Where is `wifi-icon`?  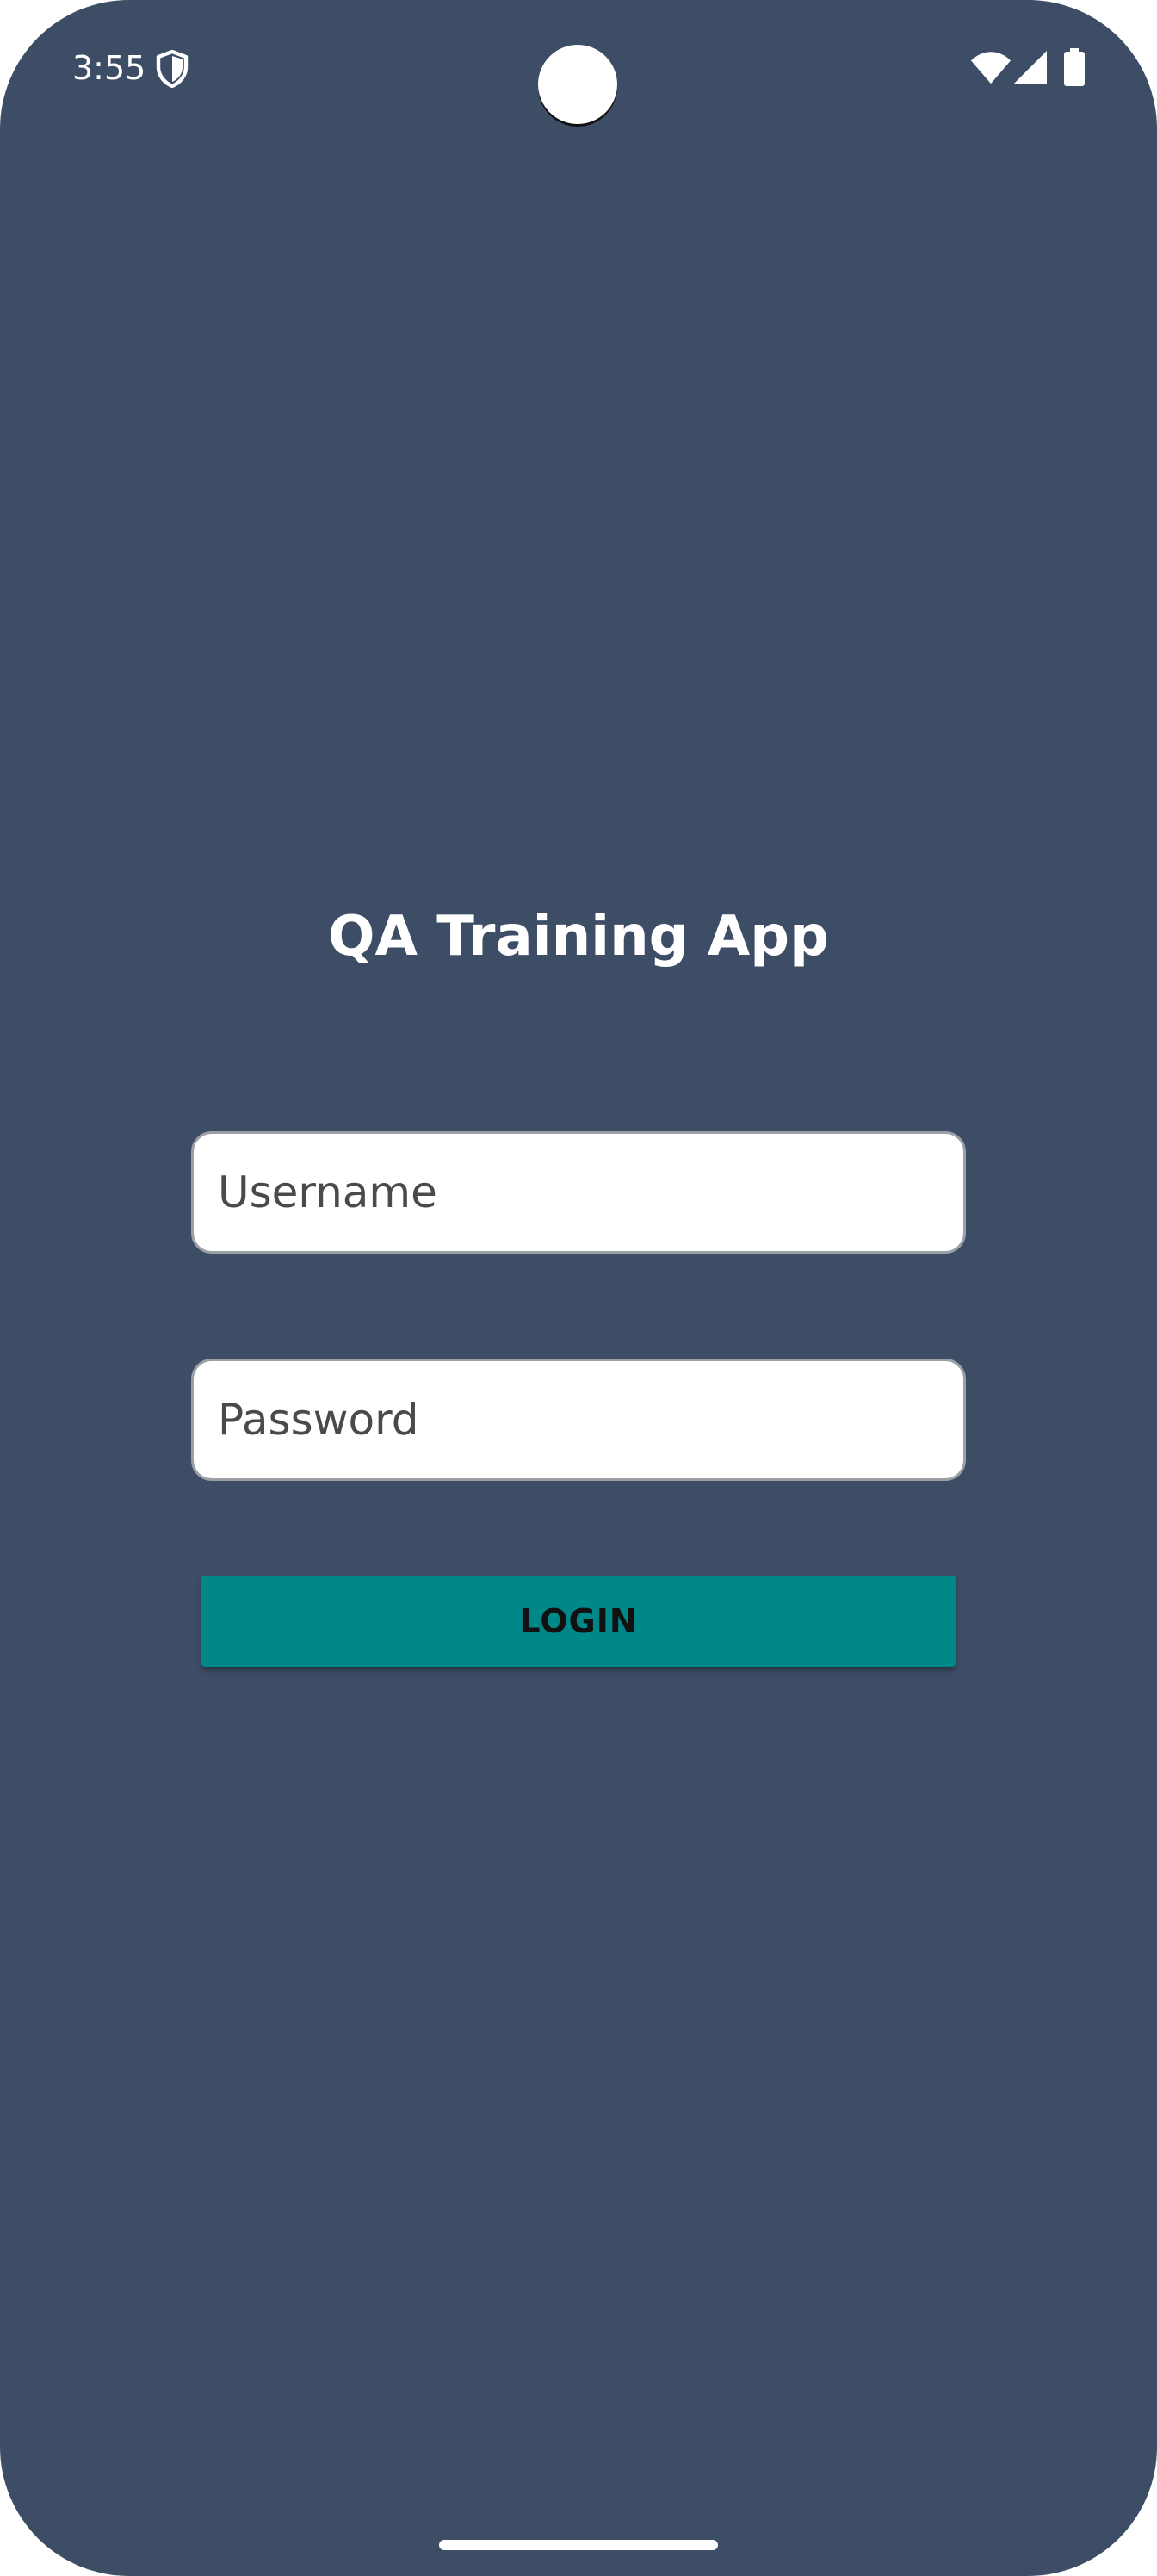 wifi-icon is located at coordinates (991, 68).